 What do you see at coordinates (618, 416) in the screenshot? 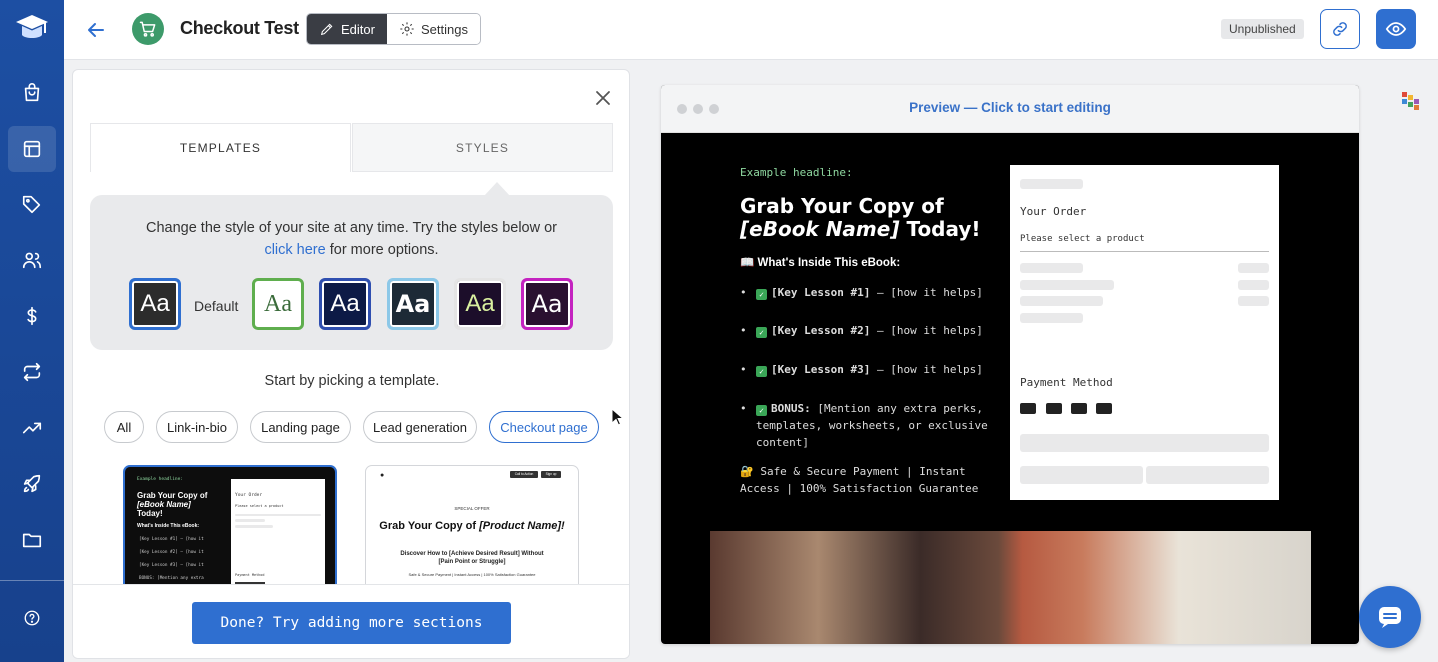
I see `mouse-cursor-icon` at bounding box center [618, 416].